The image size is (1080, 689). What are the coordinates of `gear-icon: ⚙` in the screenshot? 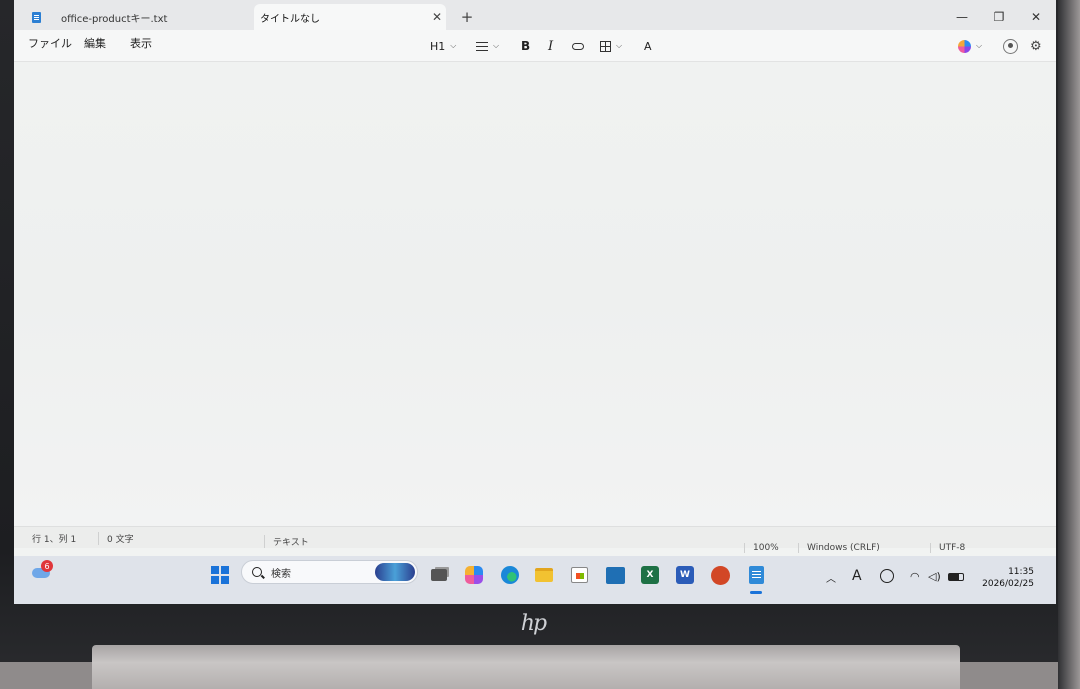 It's located at (1036, 46).